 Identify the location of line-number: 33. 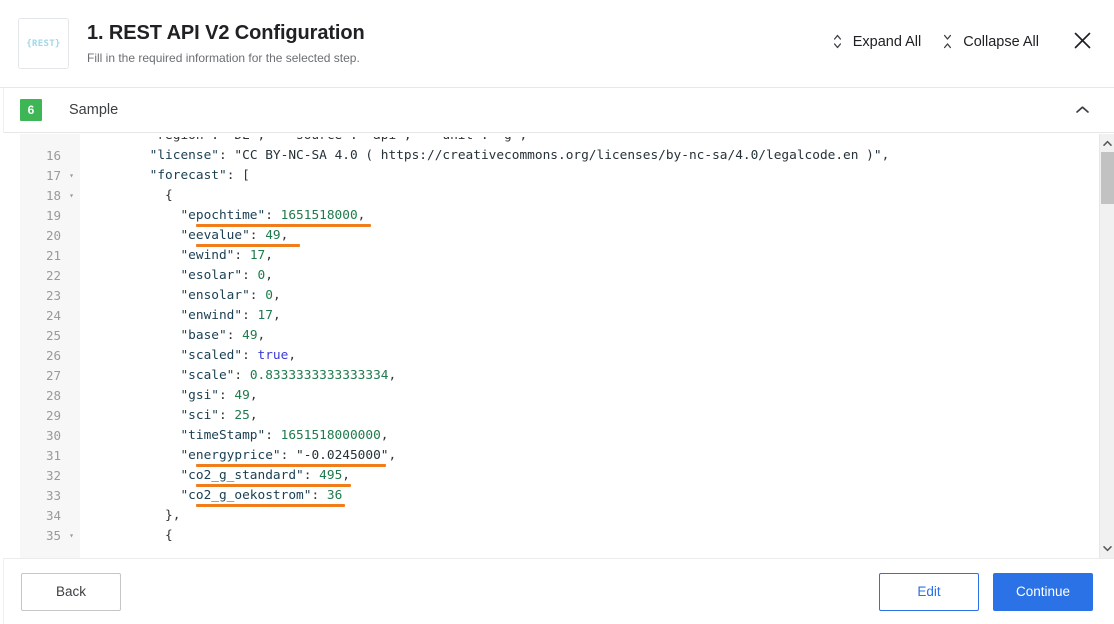
(53, 495).